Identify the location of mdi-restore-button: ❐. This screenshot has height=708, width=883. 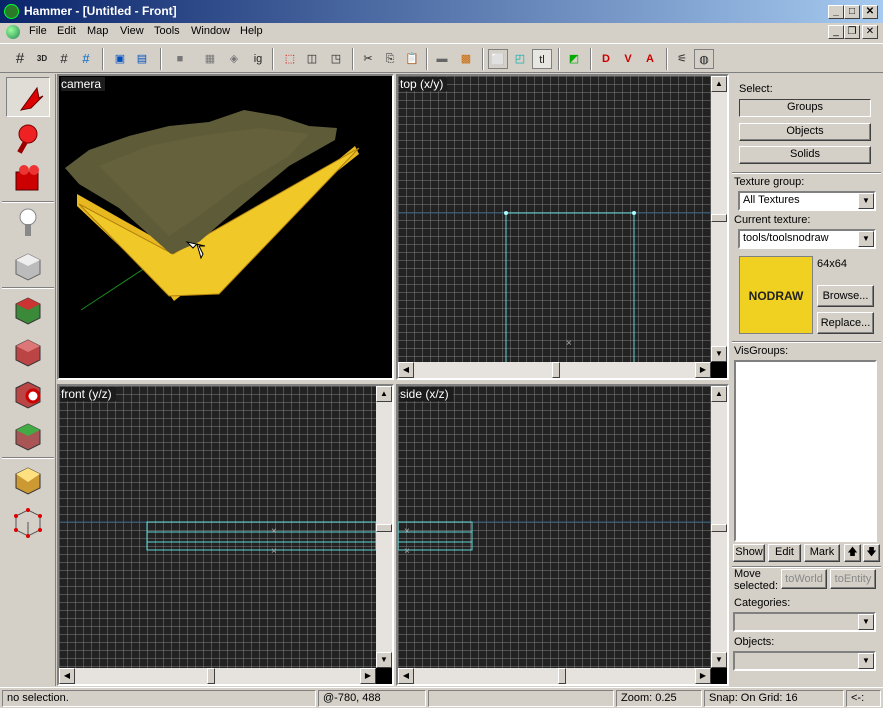
(852, 32).